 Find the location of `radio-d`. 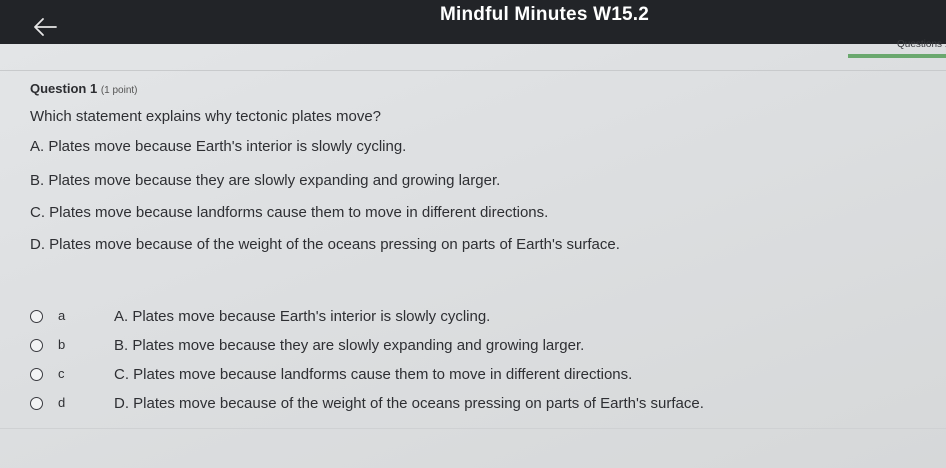

radio-d is located at coordinates (36, 403).